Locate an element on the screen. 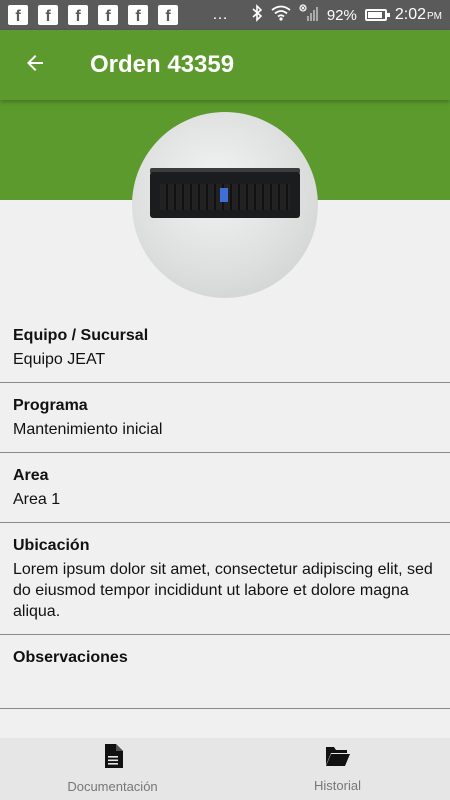  historial-label: Historial is located at coordinates (337, 785).